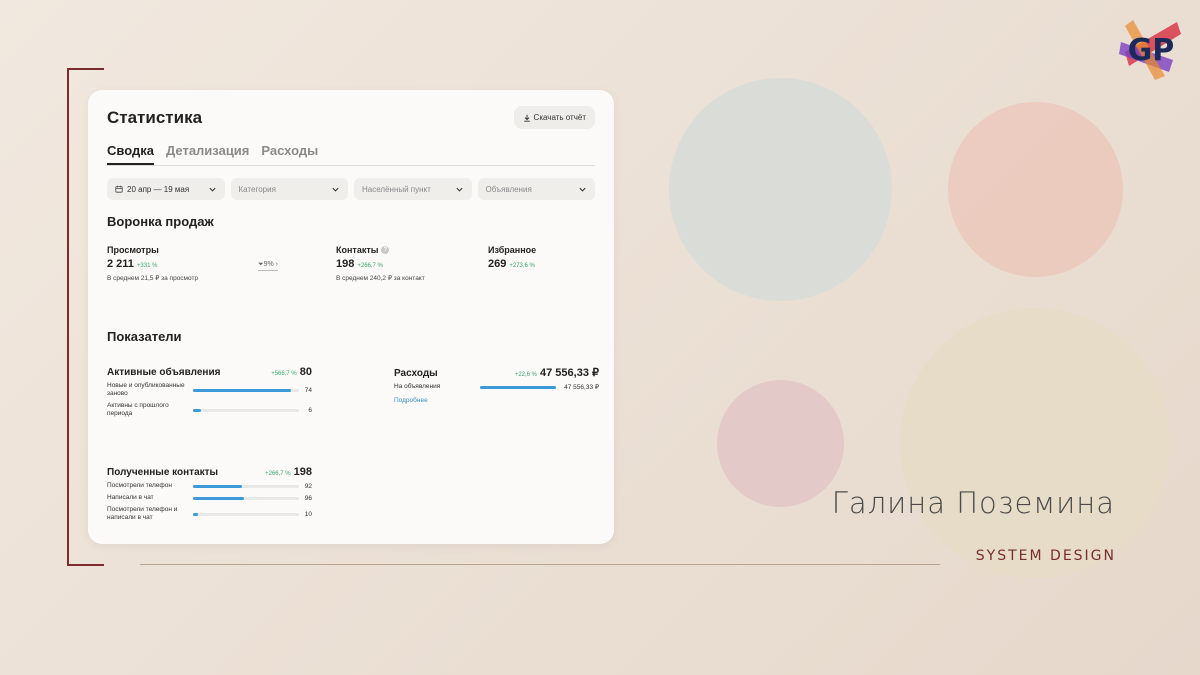 The width and height of the screenshot is (1200, 675). Describe the element at coordinates (416, 373) in the screenshot. I see `expenses-label: Расходы` at that location.